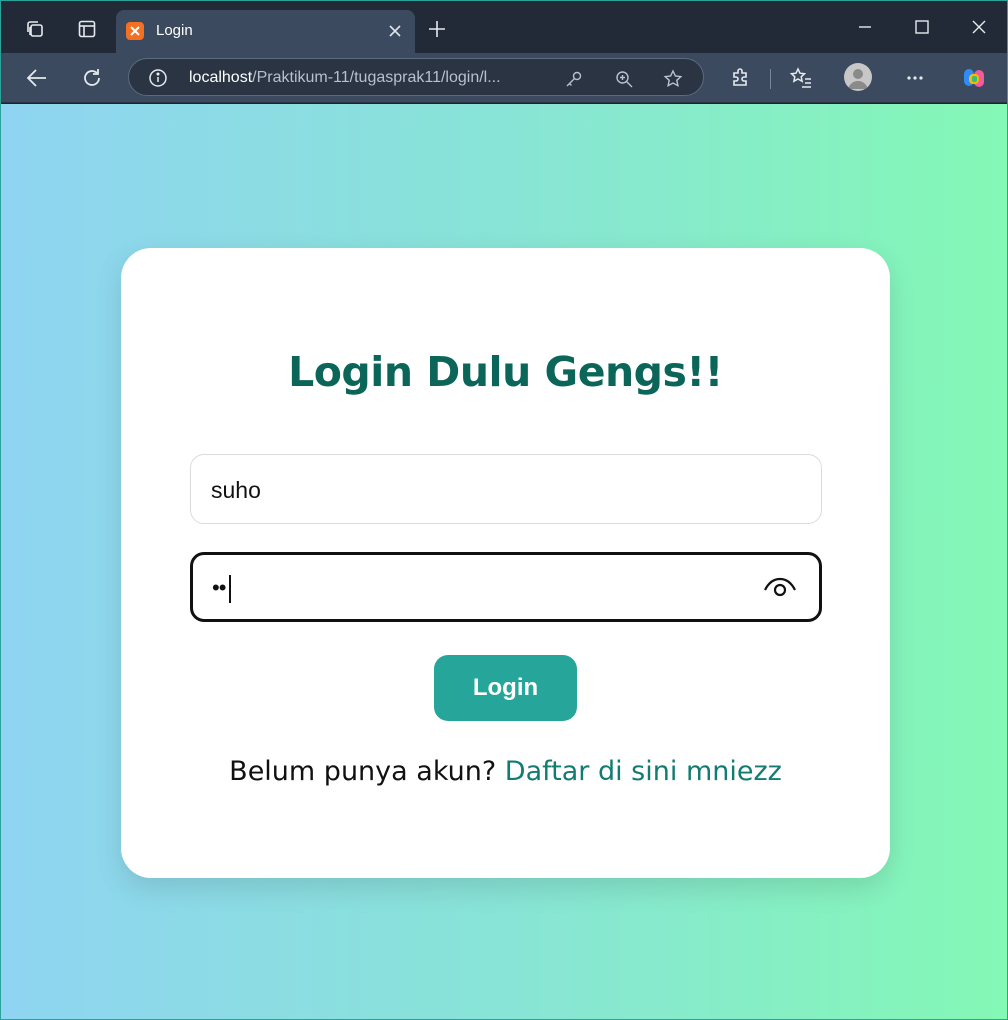 The image size is (1008, 1020). I want to click on favorites-icon, so click(801, 78).